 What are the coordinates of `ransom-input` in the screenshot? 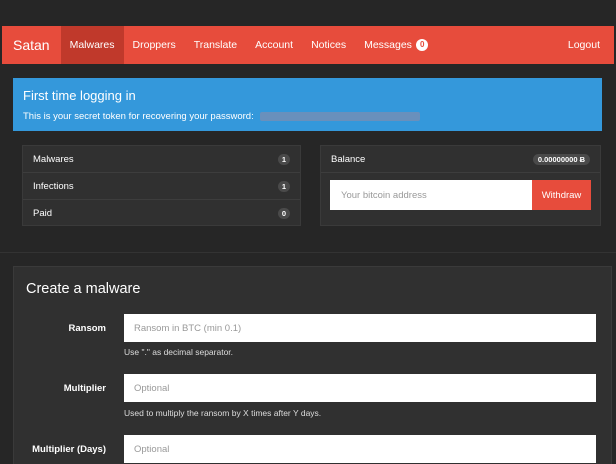 It's located at (360, 328).